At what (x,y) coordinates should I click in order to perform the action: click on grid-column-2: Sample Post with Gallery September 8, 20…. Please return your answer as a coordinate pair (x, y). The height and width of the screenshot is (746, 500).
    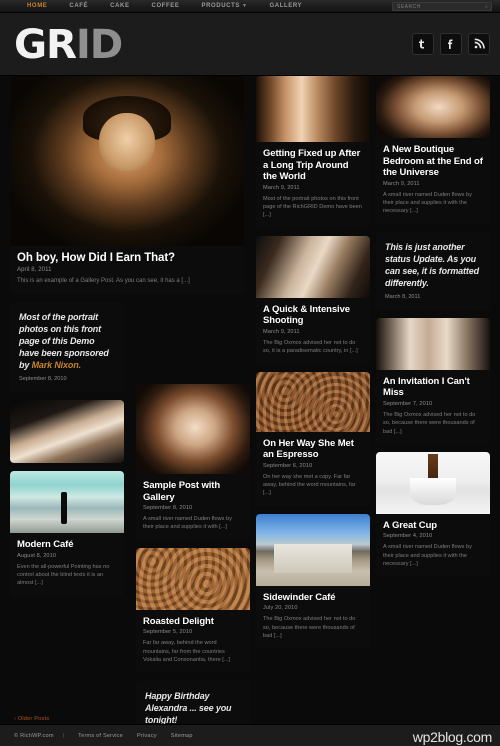
    Looking at the image, I should click on (193, 565).